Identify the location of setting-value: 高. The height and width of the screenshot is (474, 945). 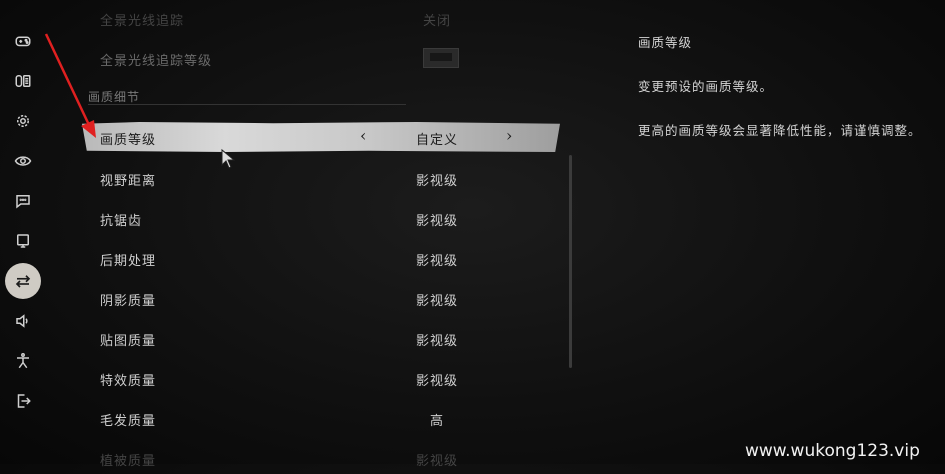
(436, 421).